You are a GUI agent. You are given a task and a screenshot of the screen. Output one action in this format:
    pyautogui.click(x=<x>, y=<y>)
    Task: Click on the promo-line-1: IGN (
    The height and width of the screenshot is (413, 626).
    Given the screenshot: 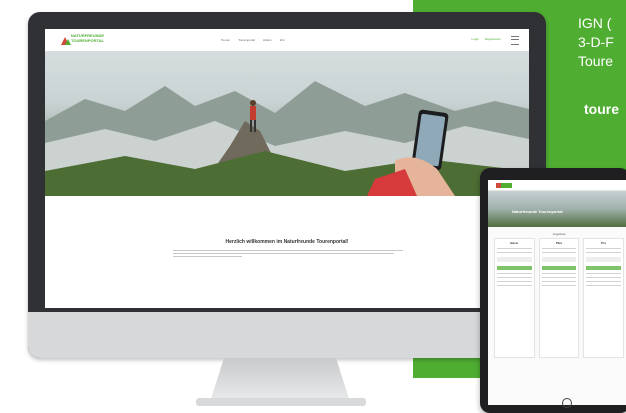 What is the action you would take?
    pyautogui.click(x=595, y=23)
    